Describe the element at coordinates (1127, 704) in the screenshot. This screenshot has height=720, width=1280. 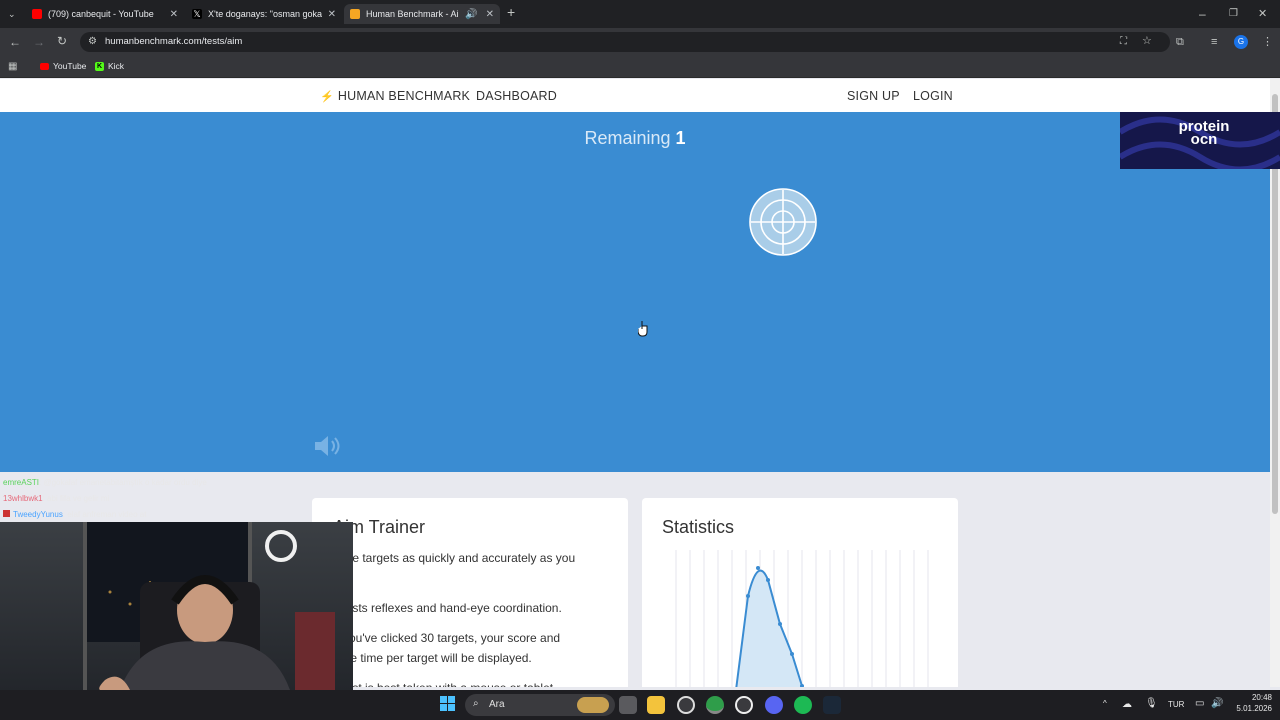
I see `onedrive-icon: ☁` at that location.